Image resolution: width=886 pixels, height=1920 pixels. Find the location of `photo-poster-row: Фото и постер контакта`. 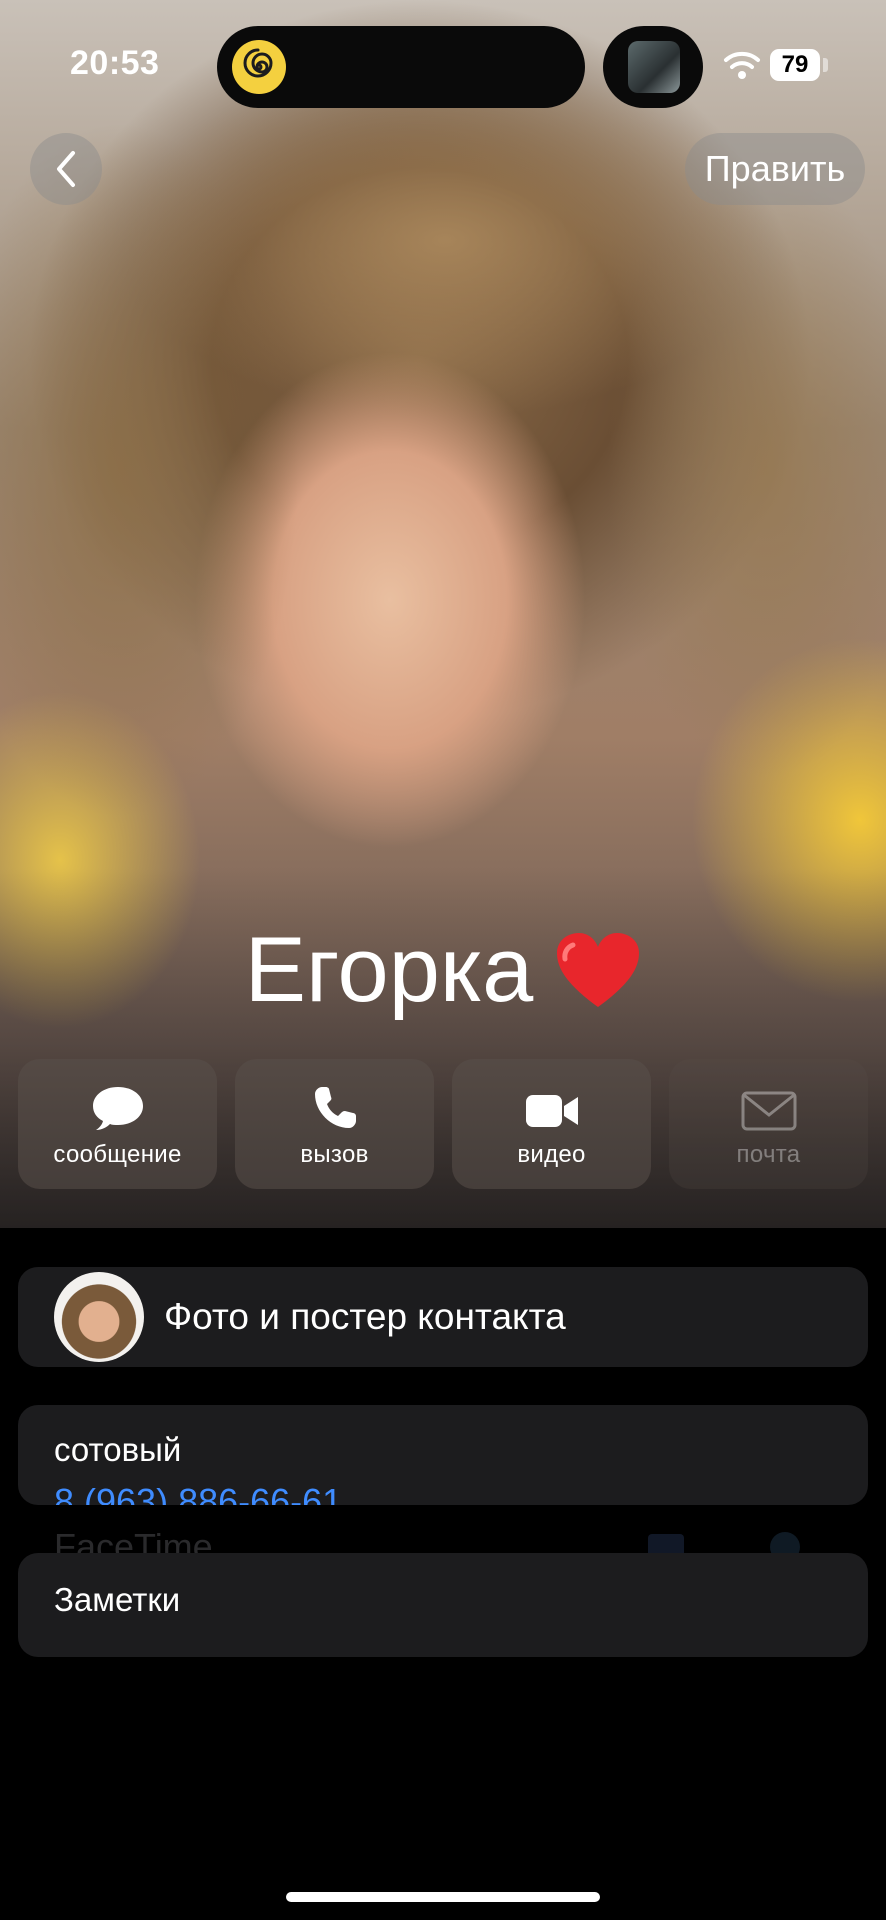

photo-poster-row: Фото и постер контакта is located at coordinates (443, 1317).